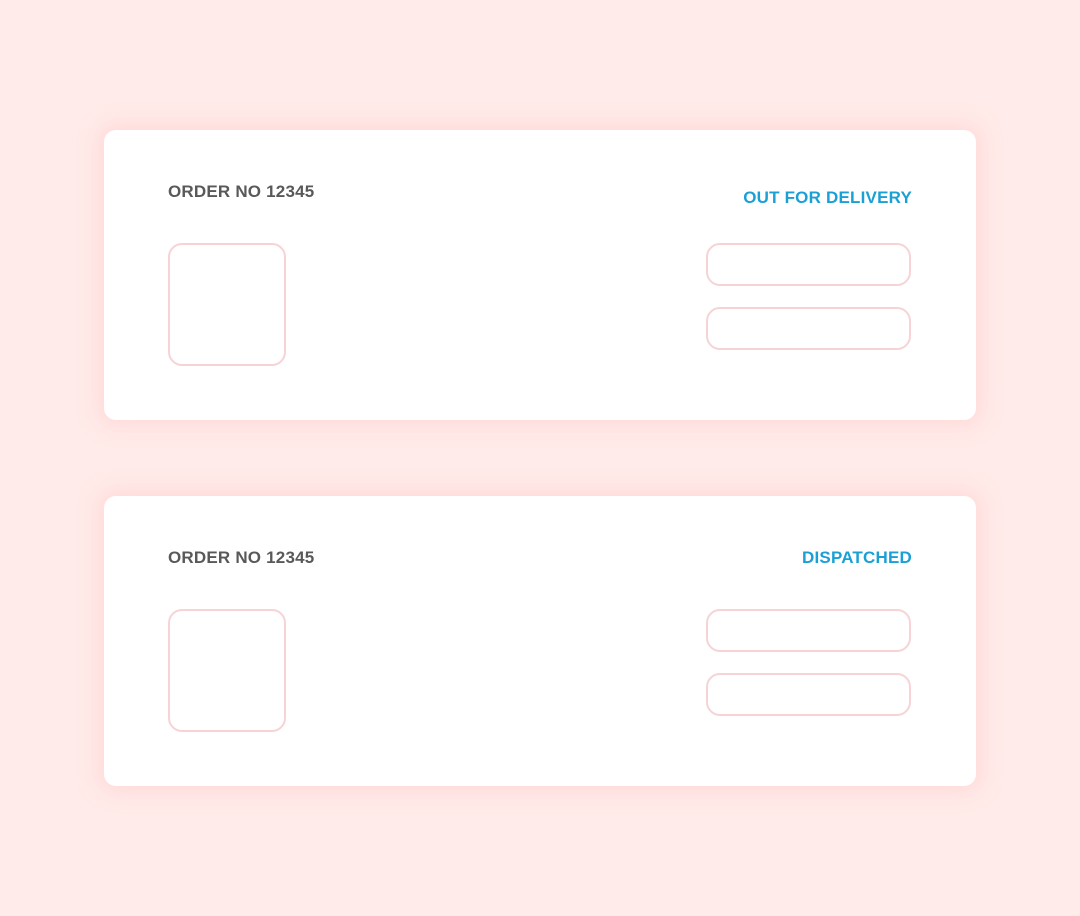 Image resolution: width=1080 pixels, height=916 pixels. Describe the element at coordinates (857, 557) in the screenshot. I see `order-status: DISPATCHED` at that location.